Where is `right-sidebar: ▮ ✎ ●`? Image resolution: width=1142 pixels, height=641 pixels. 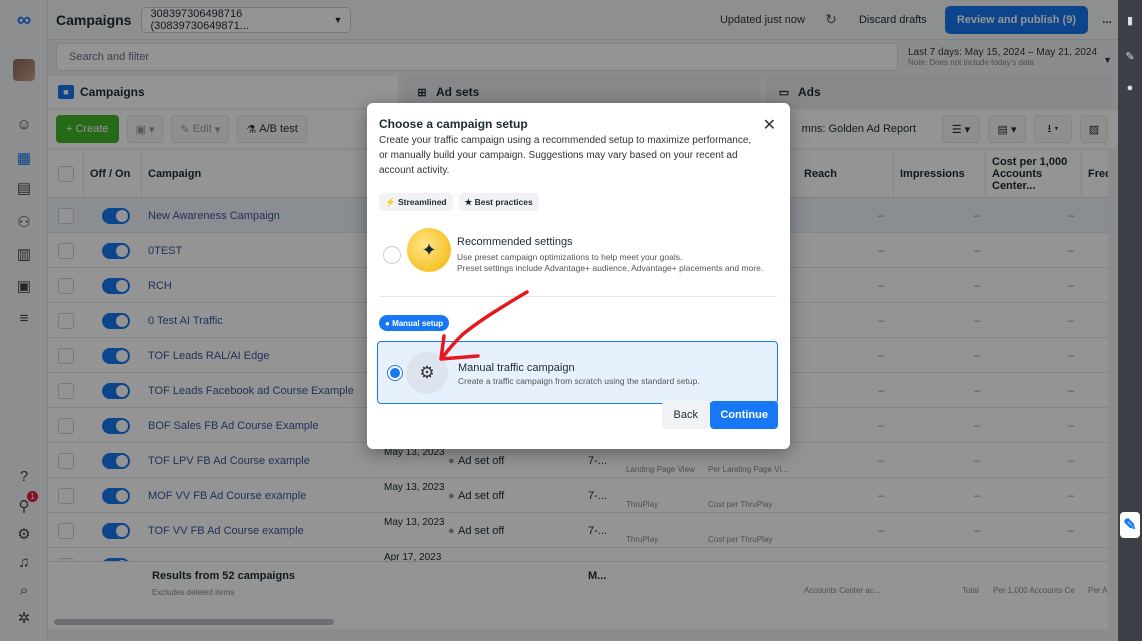
right-sidebar: ▮ ✎ ● is located at coordinates (1130, 320).